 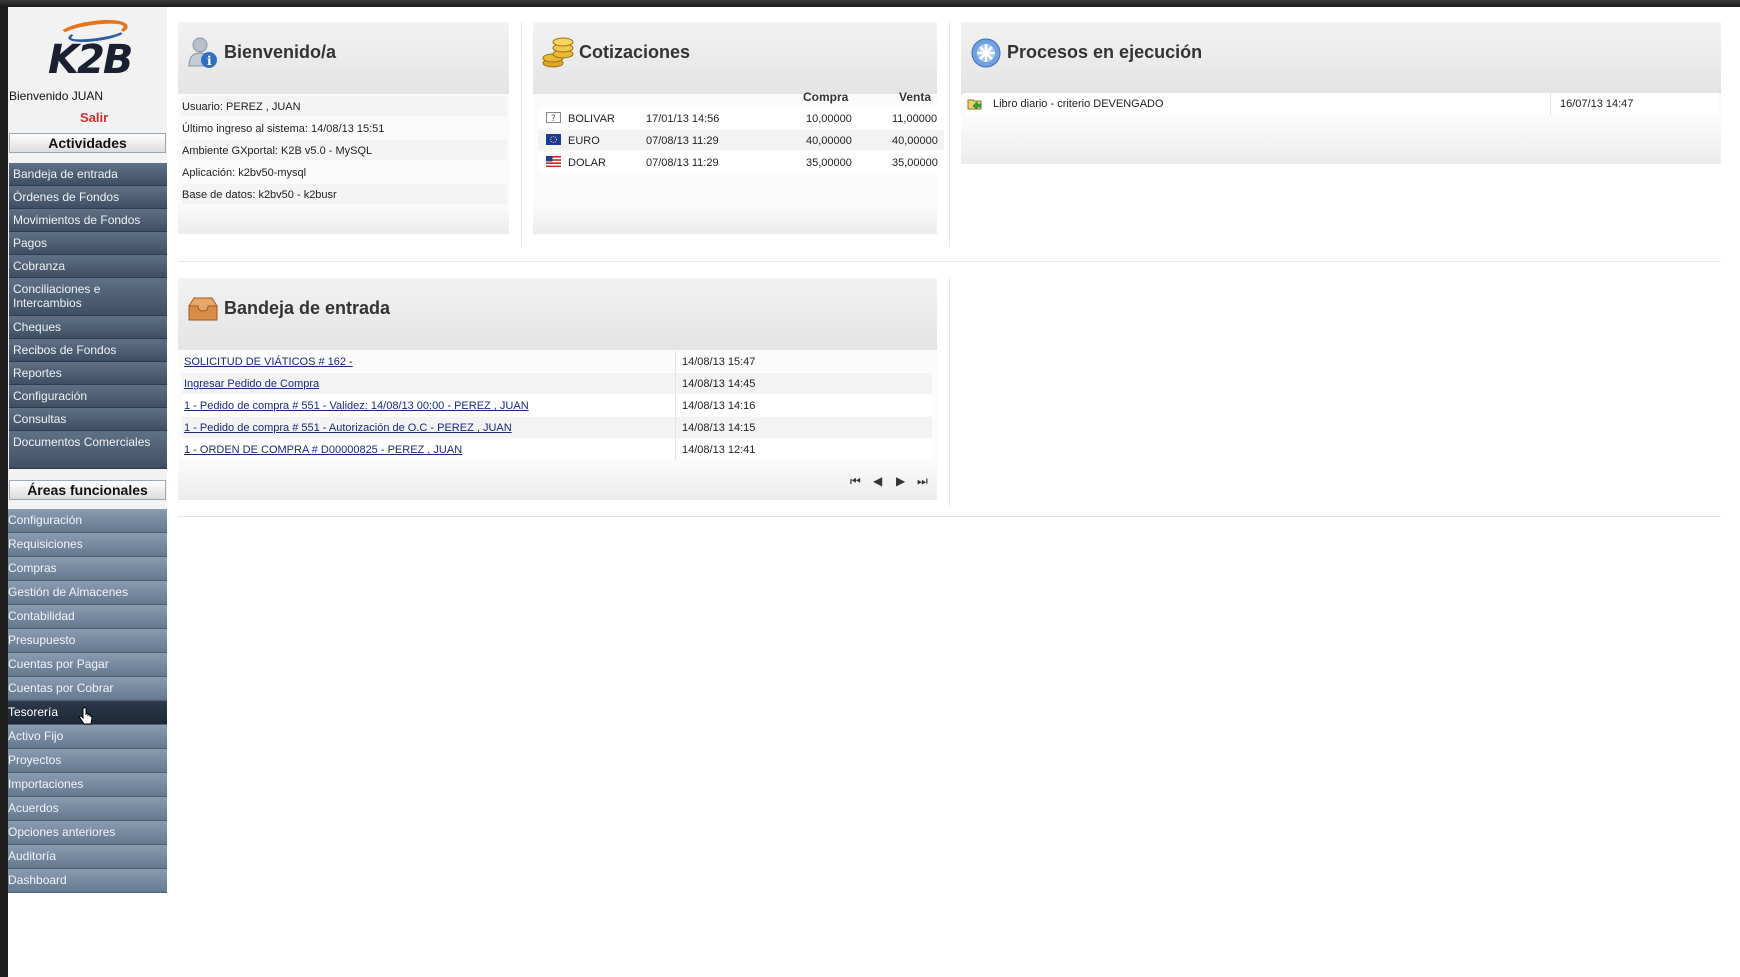 What do you see at coordinates (87, 569) in the screenshot?
I see `area-item-compras: Compras` at bounding box center [87, 569].